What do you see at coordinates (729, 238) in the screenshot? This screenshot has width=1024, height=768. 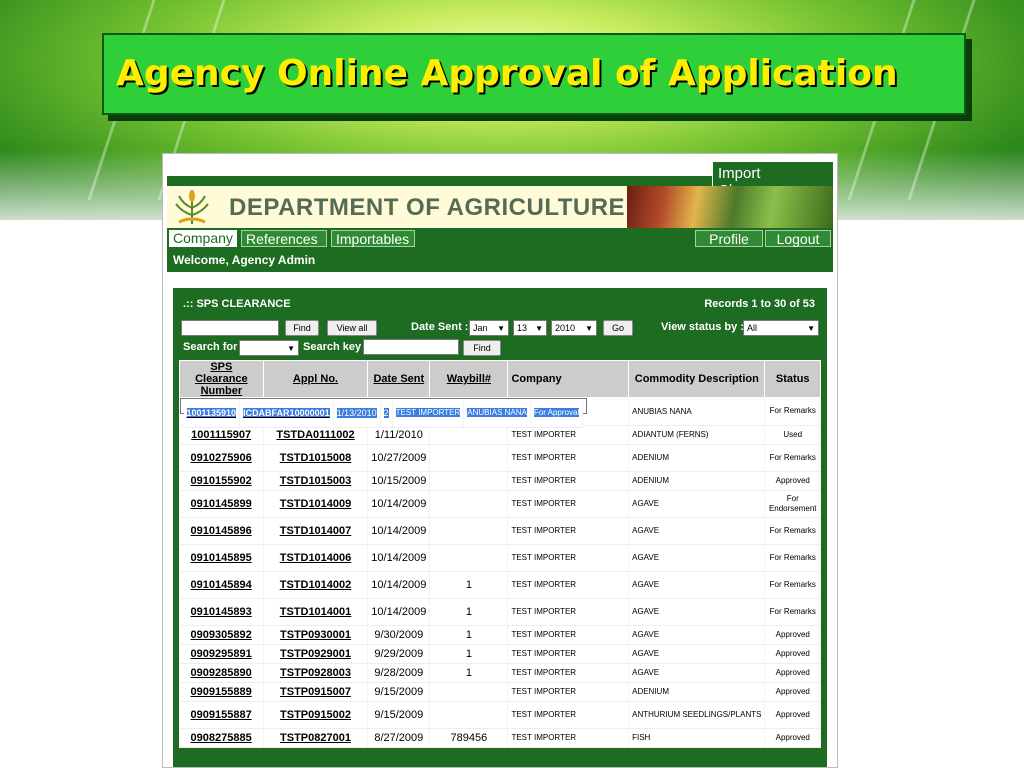 I see `profile-button: Profile` at bounding box center [729, 238].